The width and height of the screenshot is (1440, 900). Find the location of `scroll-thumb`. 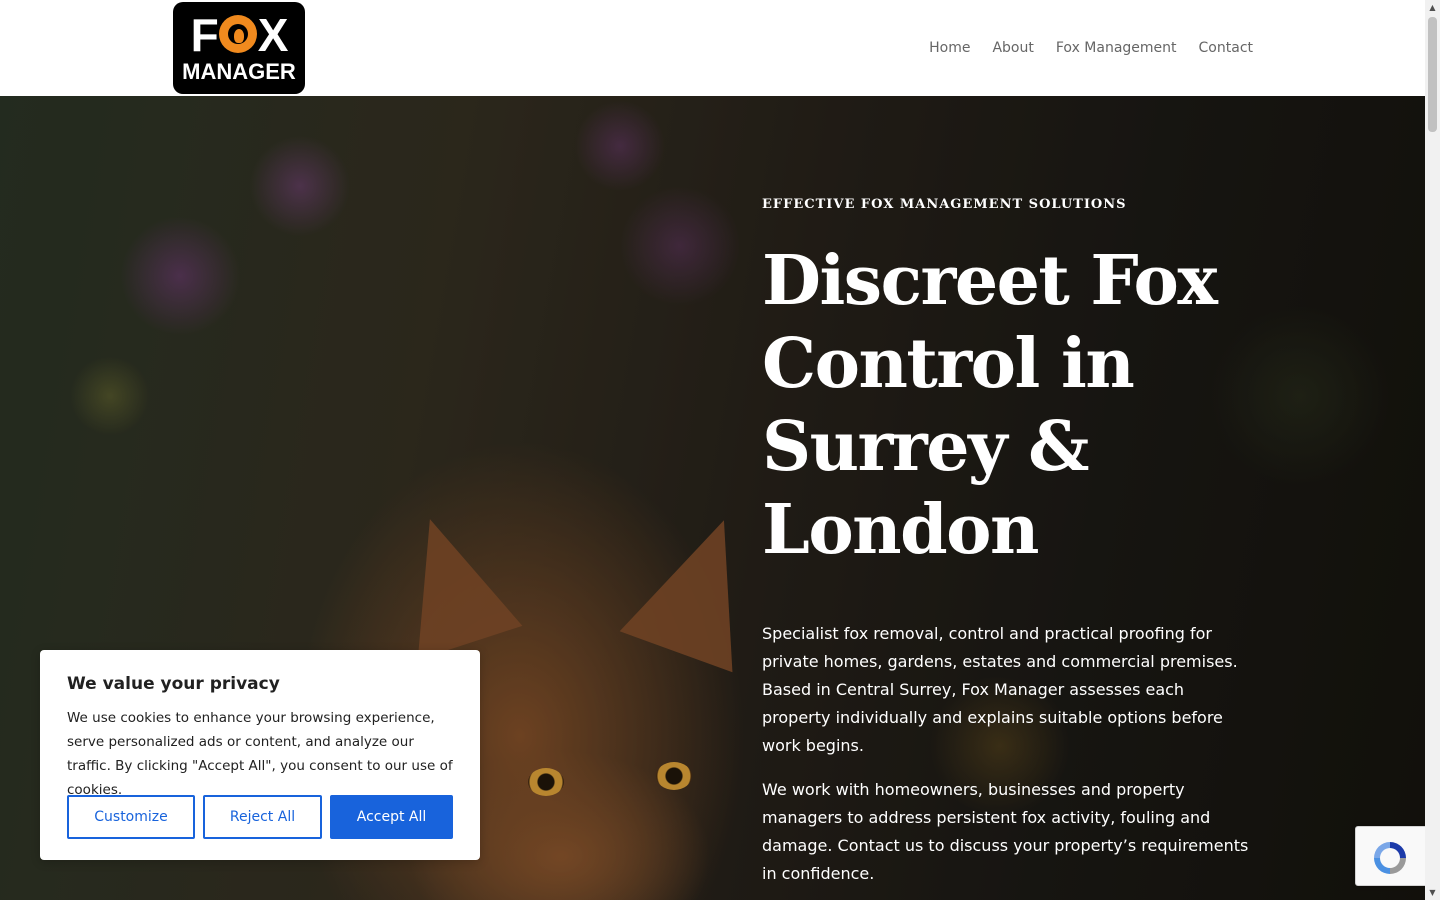

scroll-thumb is located at coordinates (1432, 74).